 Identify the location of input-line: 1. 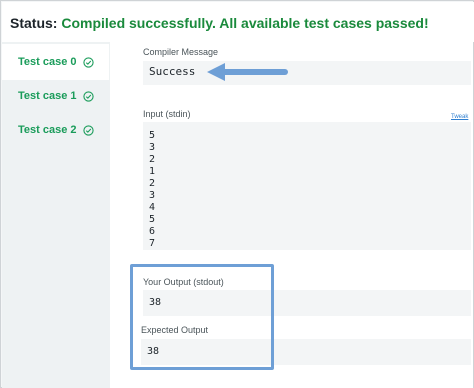
(152, 171).